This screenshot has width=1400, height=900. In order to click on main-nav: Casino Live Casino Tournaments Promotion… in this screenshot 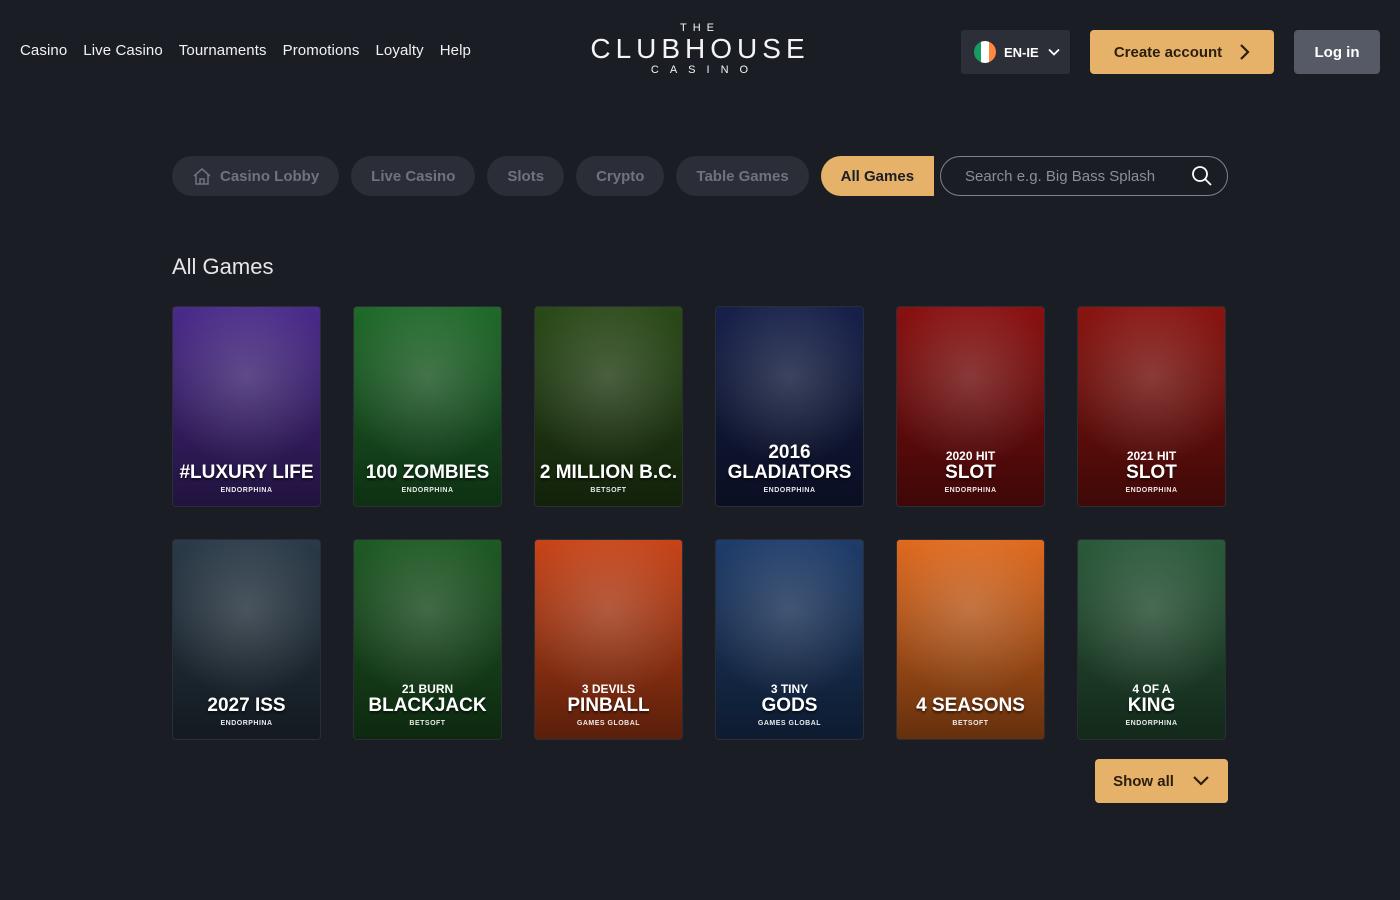, I will do `click(245, 50)`.